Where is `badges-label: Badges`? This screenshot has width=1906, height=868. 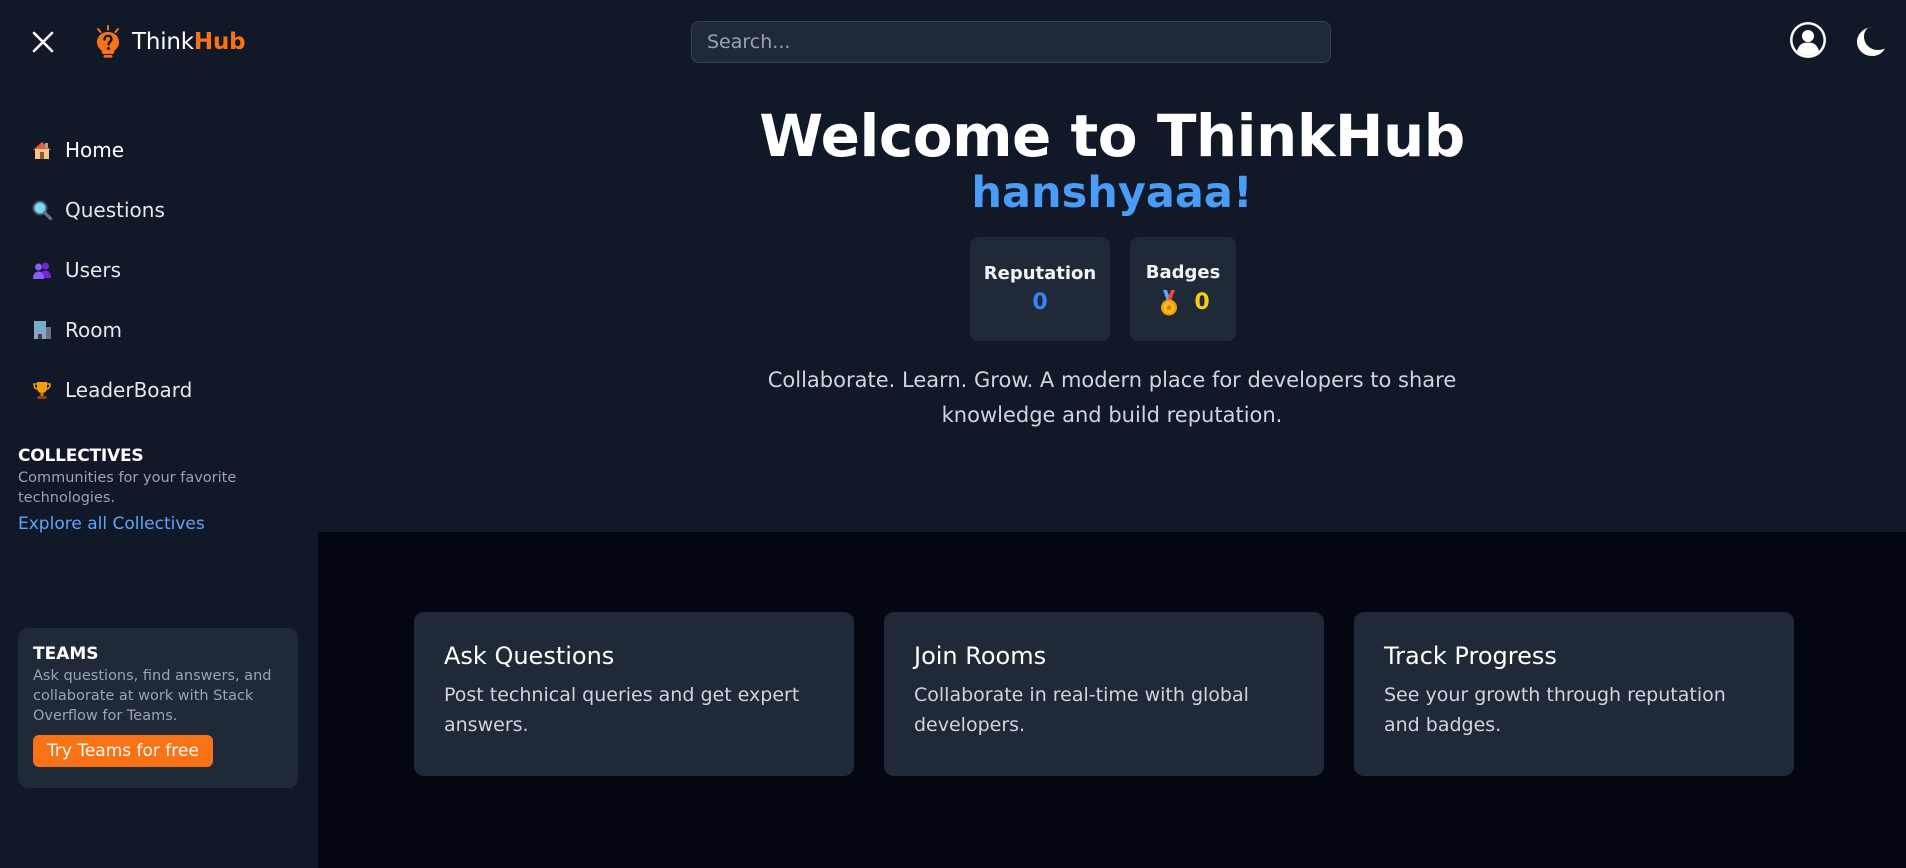 badges-label: Badges is located at coordinates (1183, 272).